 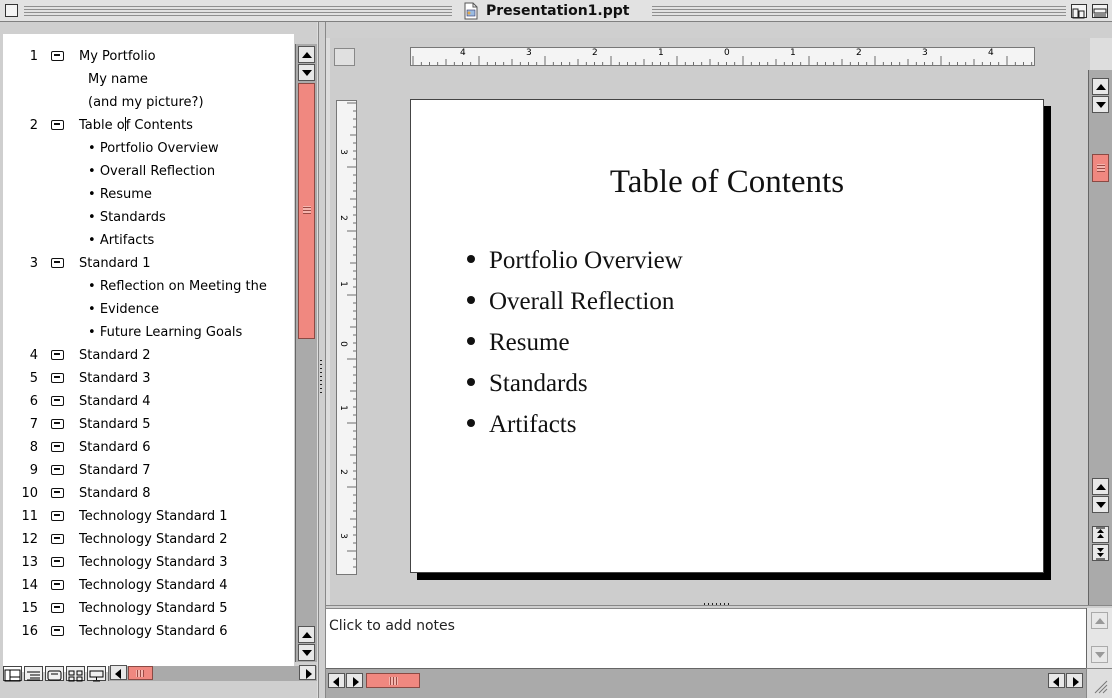 What do you see at coordinates (127, 217) in the screenshot?
I see `bullet-text: • Standards` at bounding box center [127, 217].